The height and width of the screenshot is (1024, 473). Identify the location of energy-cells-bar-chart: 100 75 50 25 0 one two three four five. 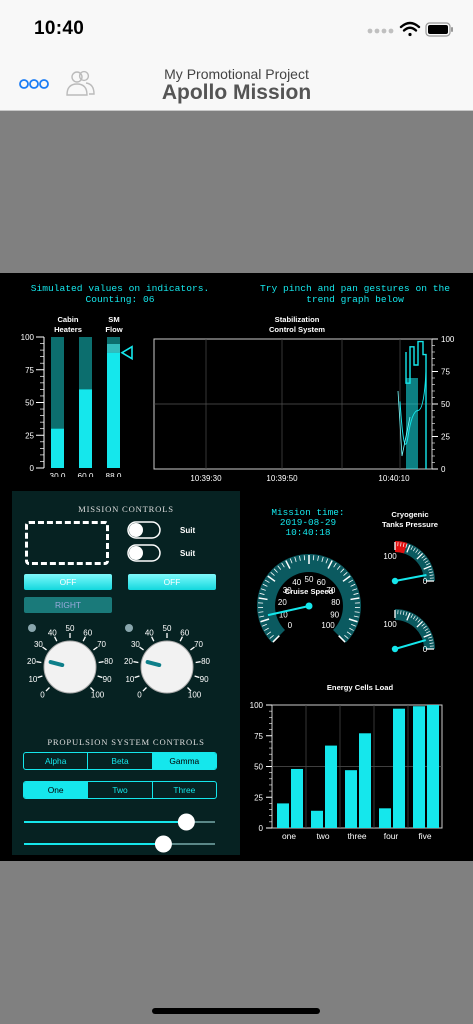
(346, 771).